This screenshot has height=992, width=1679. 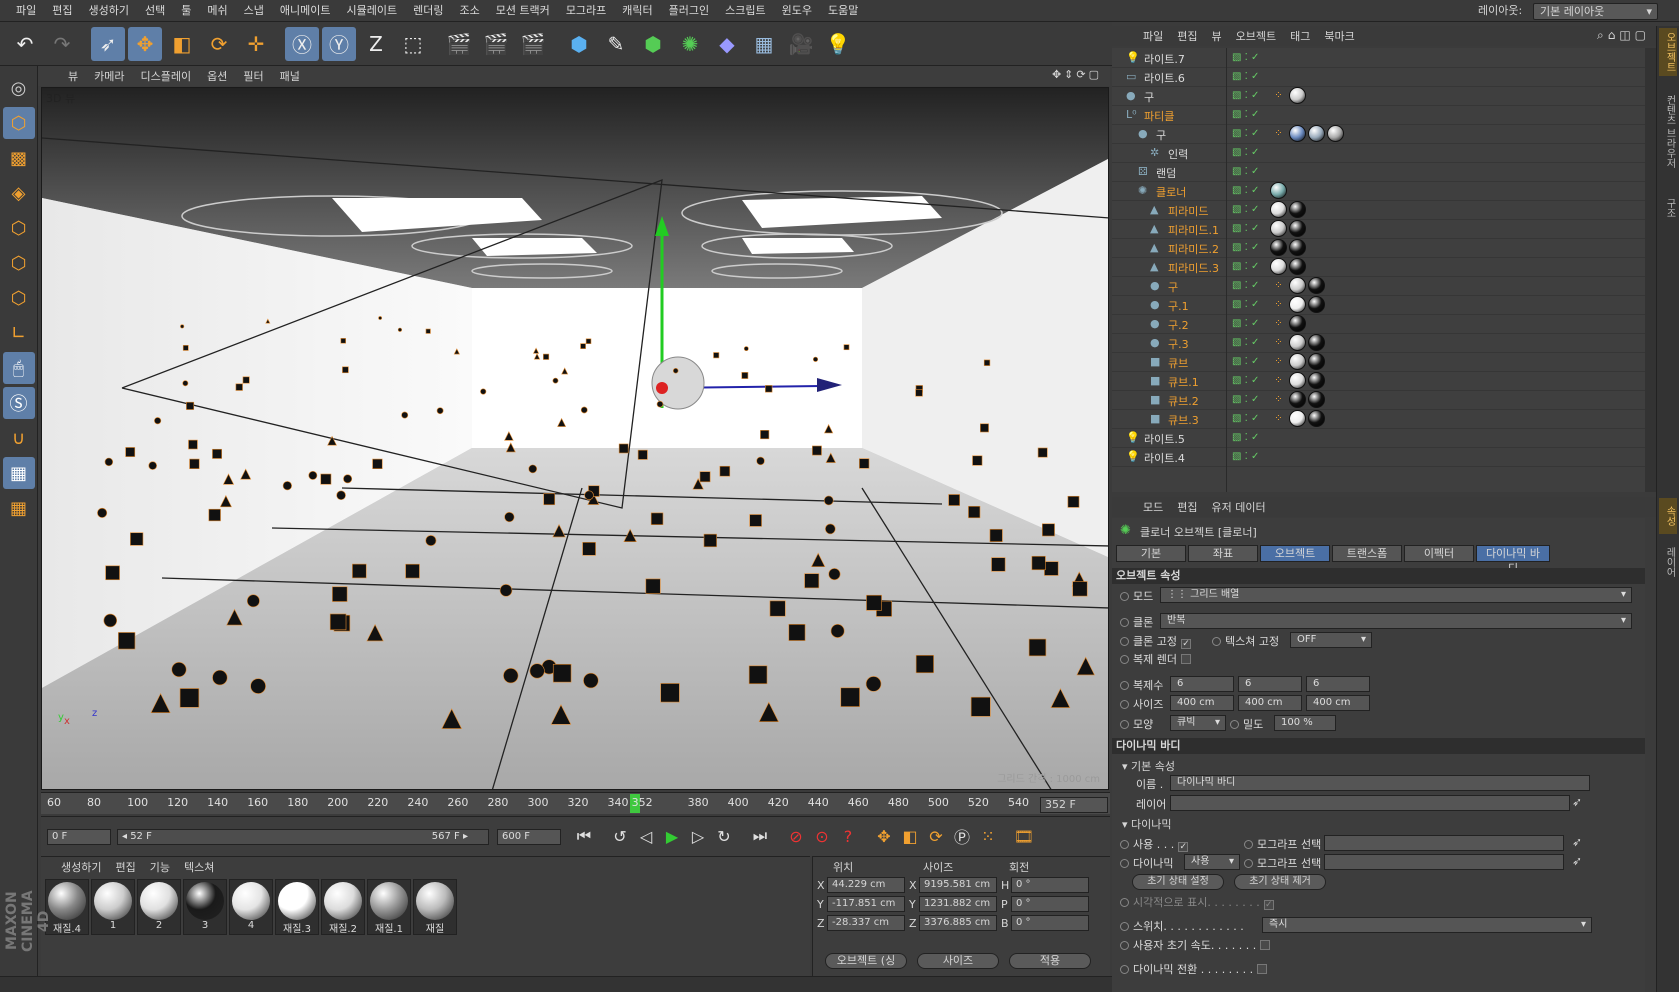 What do you see at coordinates (1050, 904) in the screenshot?
I see `rotation-field: 0 °` at bounding box center [1050, 904].